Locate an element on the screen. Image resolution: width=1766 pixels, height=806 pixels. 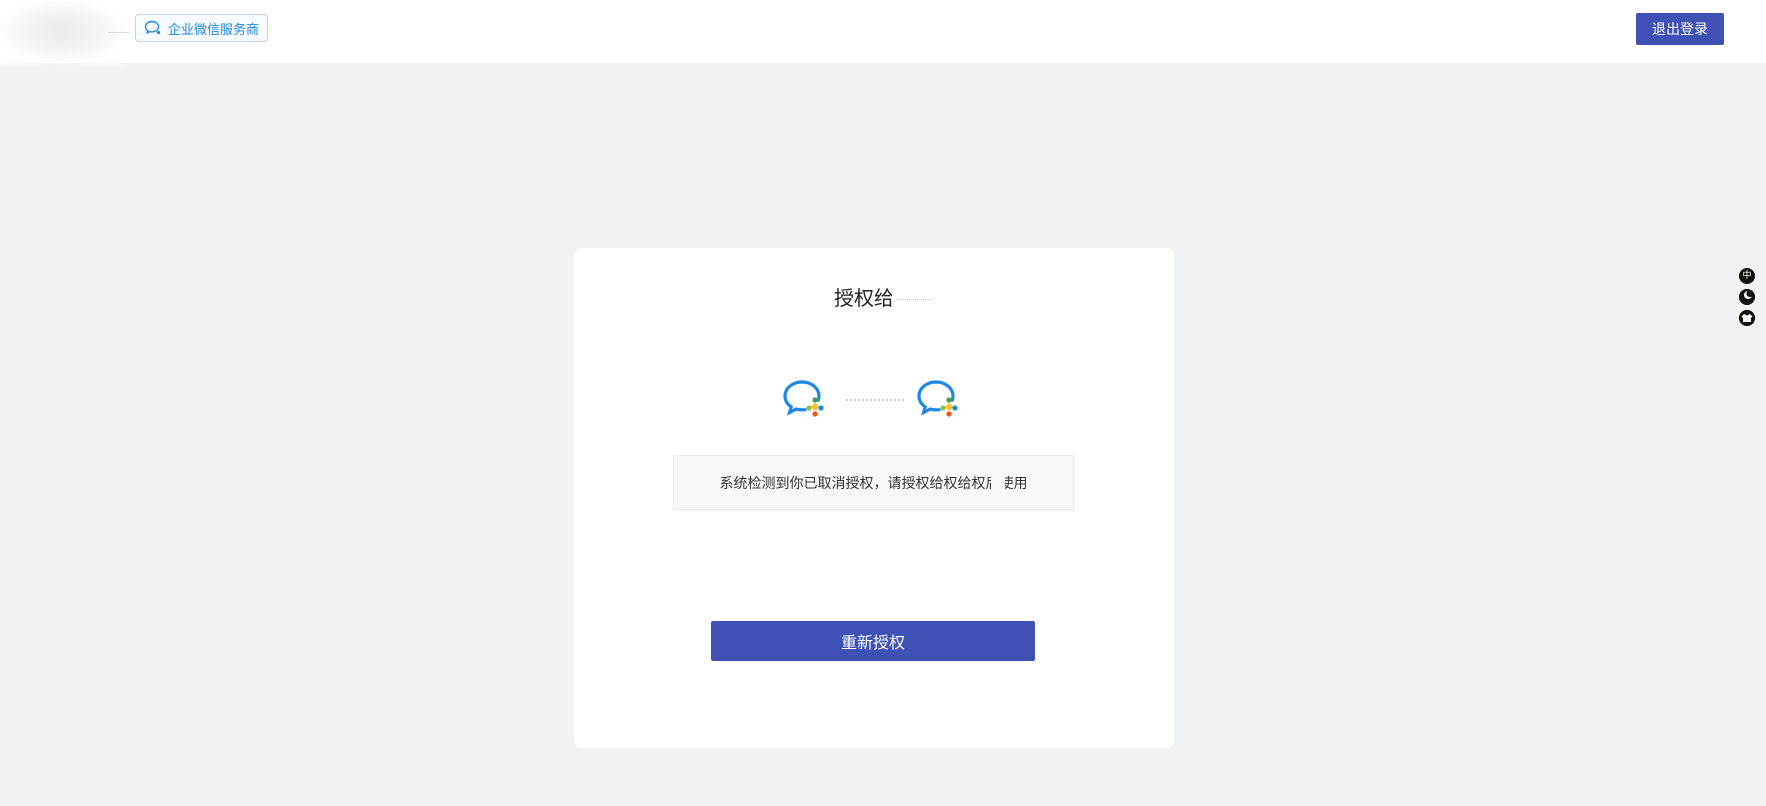
title-dotted-line is located at coordinates (914, 299).